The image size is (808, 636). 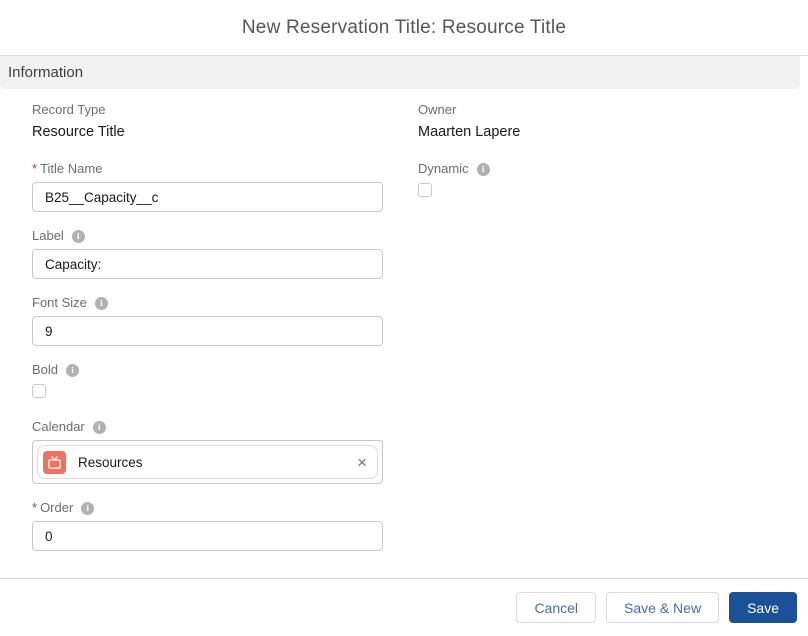 I want to click on font-size-label: Font Size i, so click(x=207, y=303).